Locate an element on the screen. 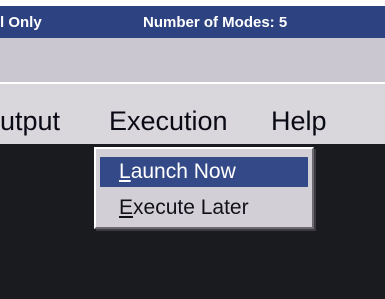  menu-output: utput is located at coordinates (30, 121).